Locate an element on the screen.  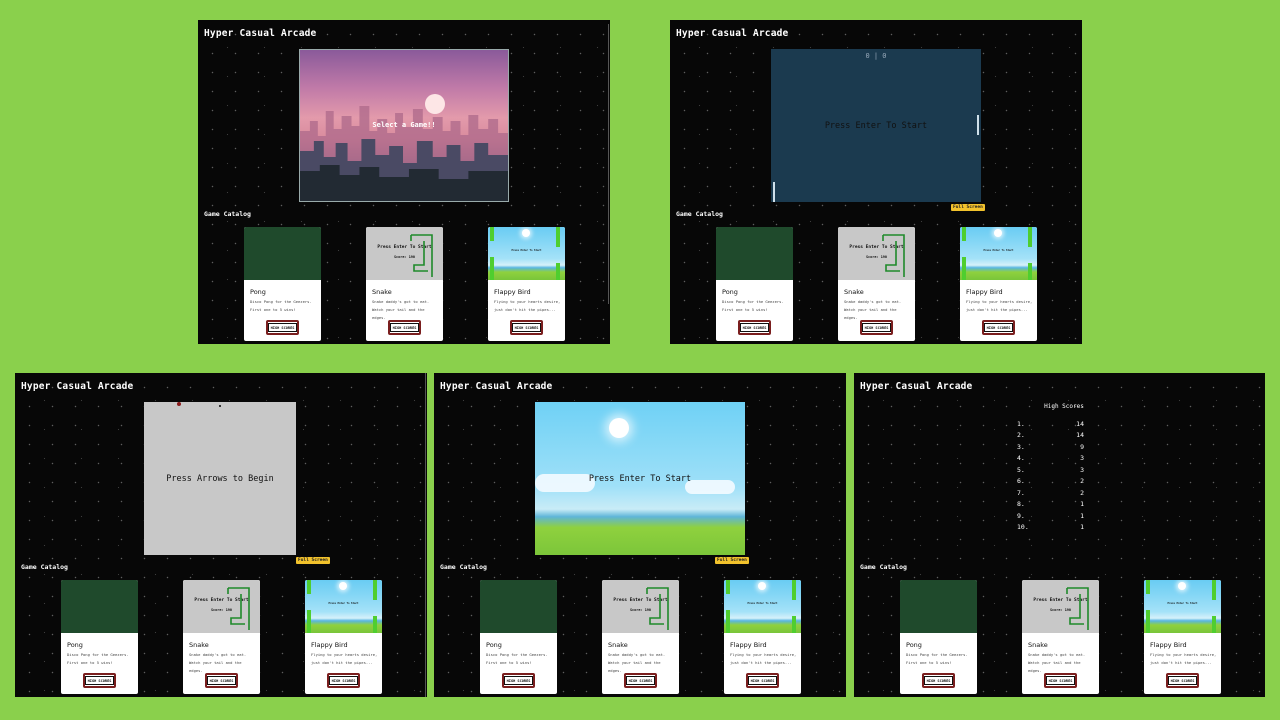
high-score-rank: 5. is located at coordinates (1021, 469).